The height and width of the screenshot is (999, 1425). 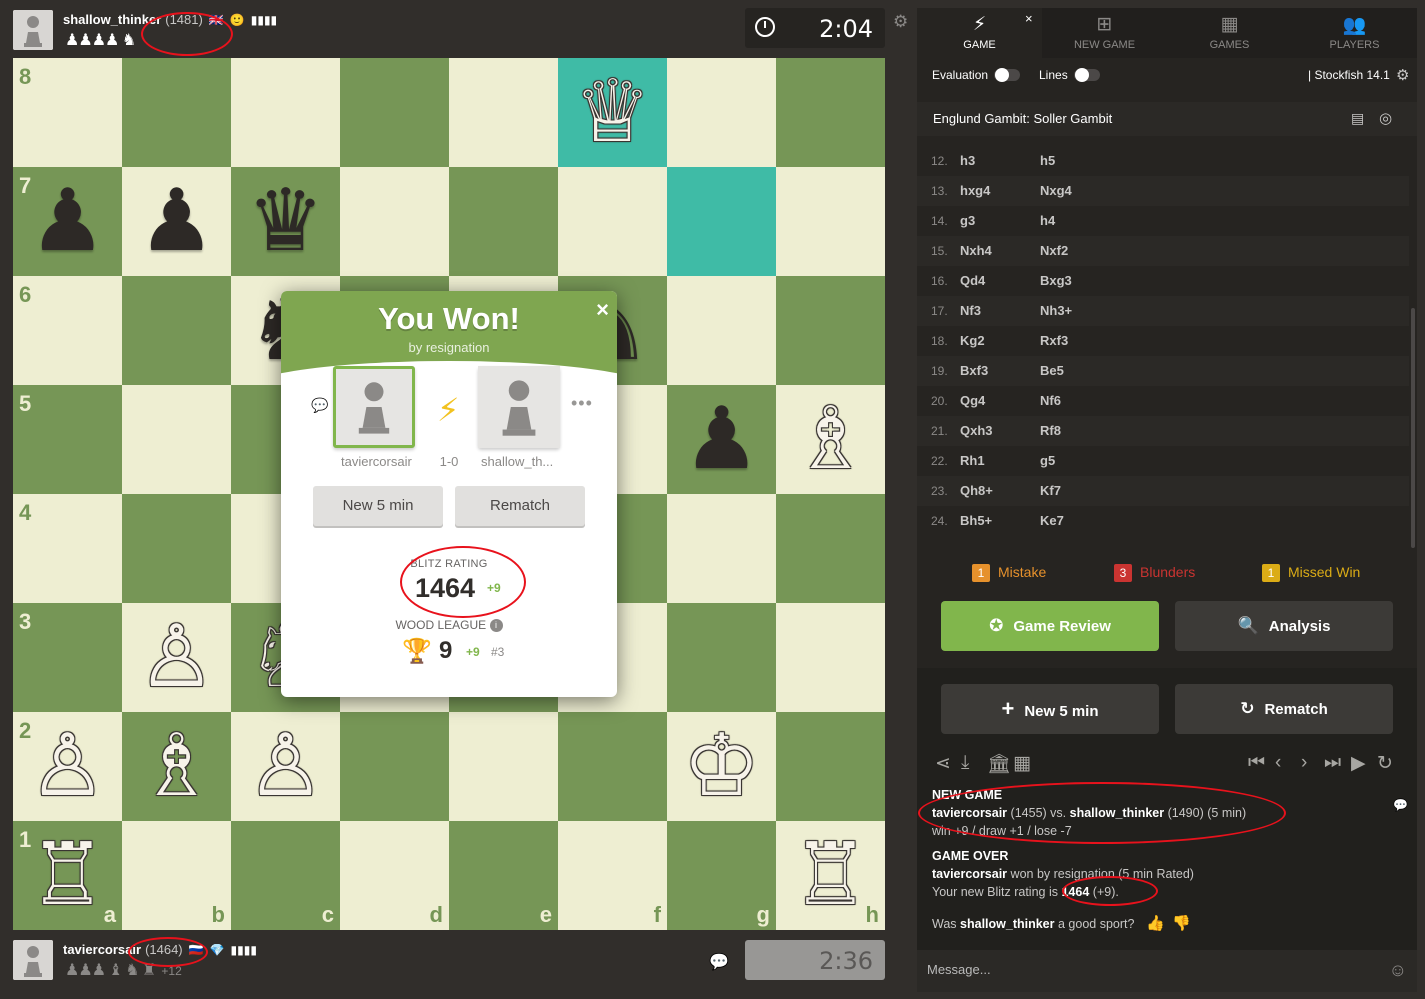 I want to click on winner-avatar, so click(x=374, y=407).